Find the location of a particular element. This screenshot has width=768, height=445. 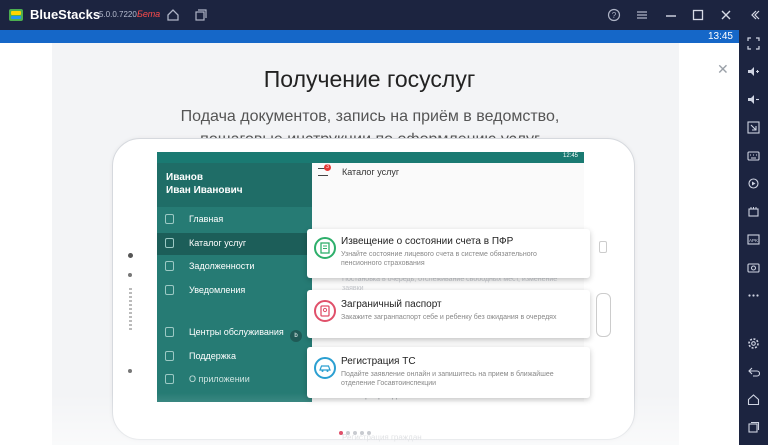

right-sidebar: APK is located at coordinates (753, 237).